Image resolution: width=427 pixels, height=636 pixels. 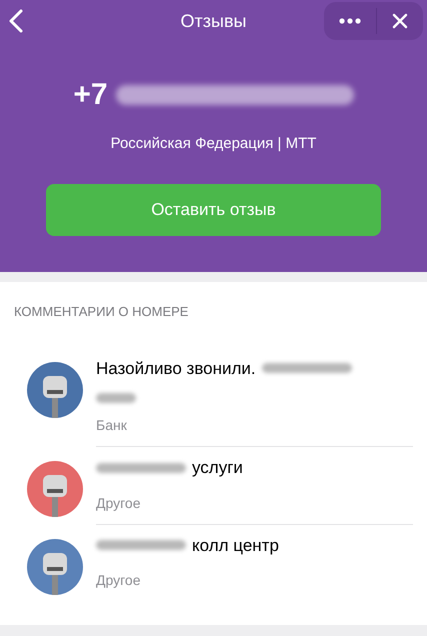 I want to click on close-icon, so click(x=400, y=21).